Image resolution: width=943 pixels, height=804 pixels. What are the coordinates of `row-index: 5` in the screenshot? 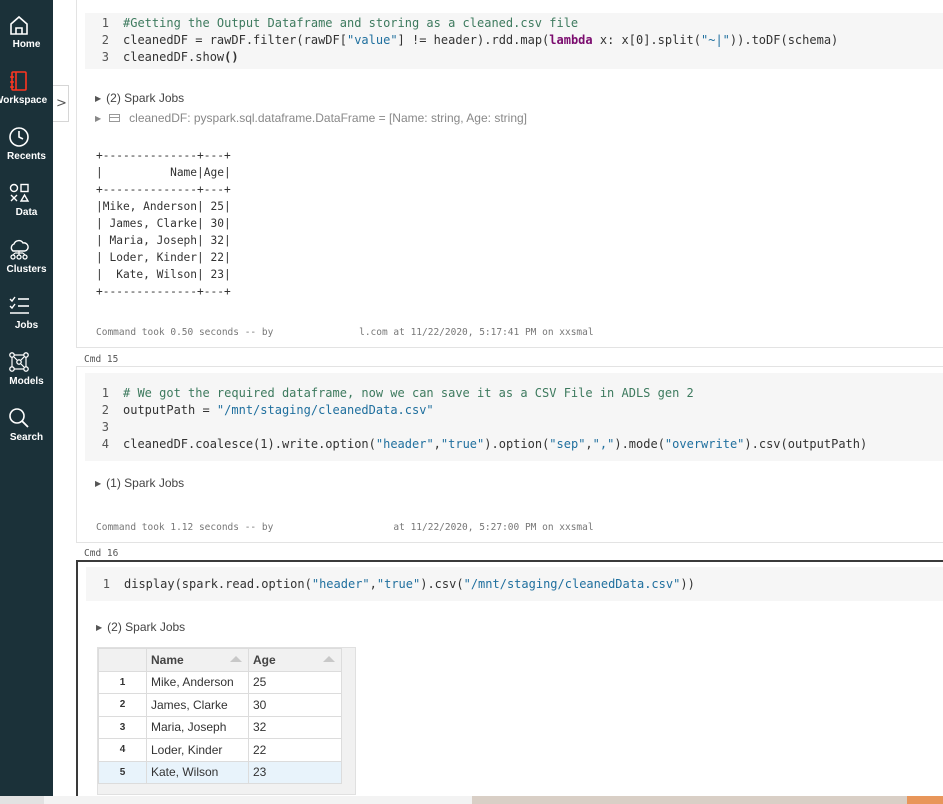 It's located at (122, 772).